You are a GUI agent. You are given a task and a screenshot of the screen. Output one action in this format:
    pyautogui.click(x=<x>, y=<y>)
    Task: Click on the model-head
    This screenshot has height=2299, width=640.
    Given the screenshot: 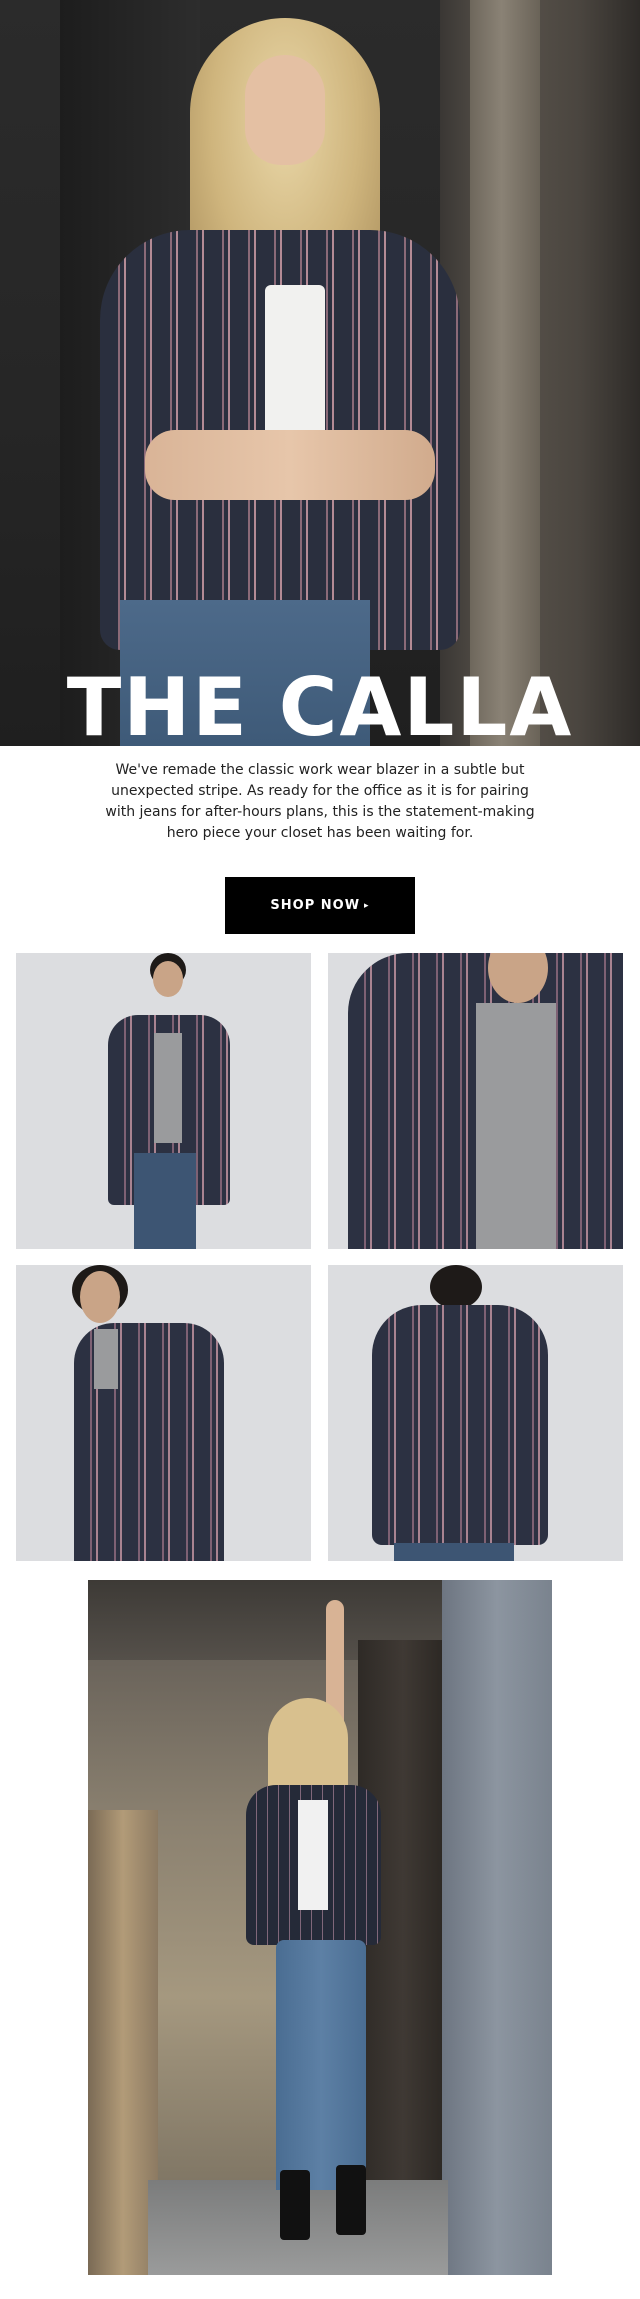 What is the action you would take?
    pyautogui.click(x=456, y=1287)
    